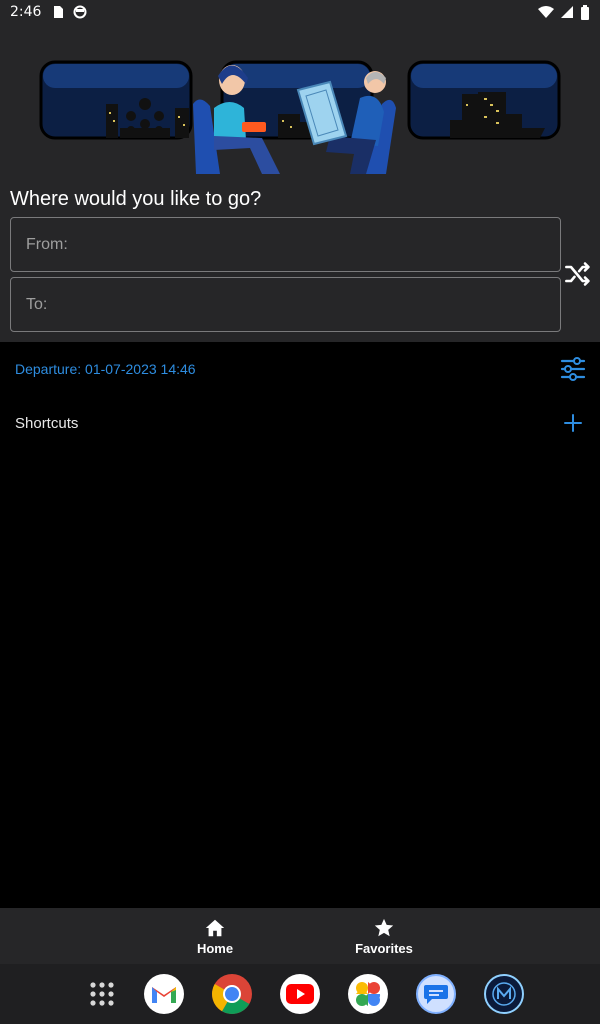 The height and width of the screenshot is (1024, 600). I want to click on add-shortcut-icon, so click(573, 423).